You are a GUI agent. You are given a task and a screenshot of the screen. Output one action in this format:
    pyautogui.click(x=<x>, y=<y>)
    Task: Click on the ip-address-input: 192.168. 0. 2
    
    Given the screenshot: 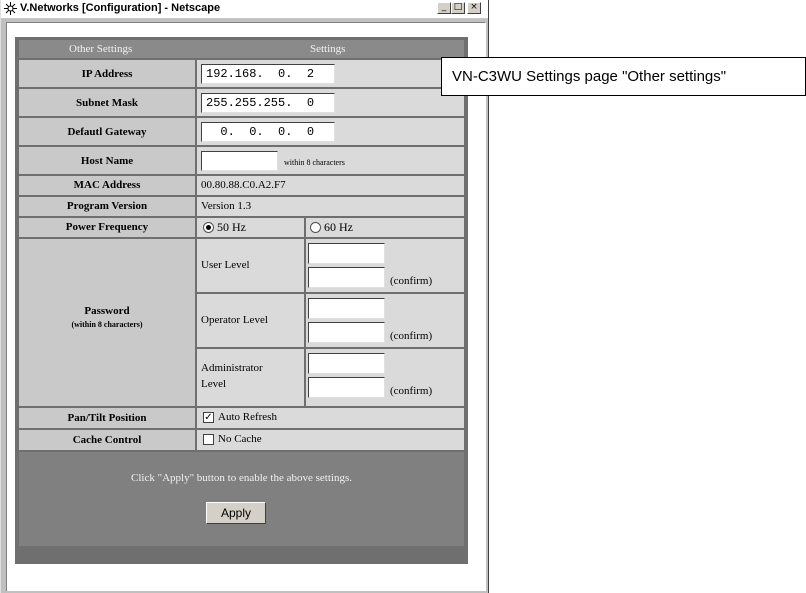 What is the action you would take?
    pyautogui.click(x=268, y=74)
    